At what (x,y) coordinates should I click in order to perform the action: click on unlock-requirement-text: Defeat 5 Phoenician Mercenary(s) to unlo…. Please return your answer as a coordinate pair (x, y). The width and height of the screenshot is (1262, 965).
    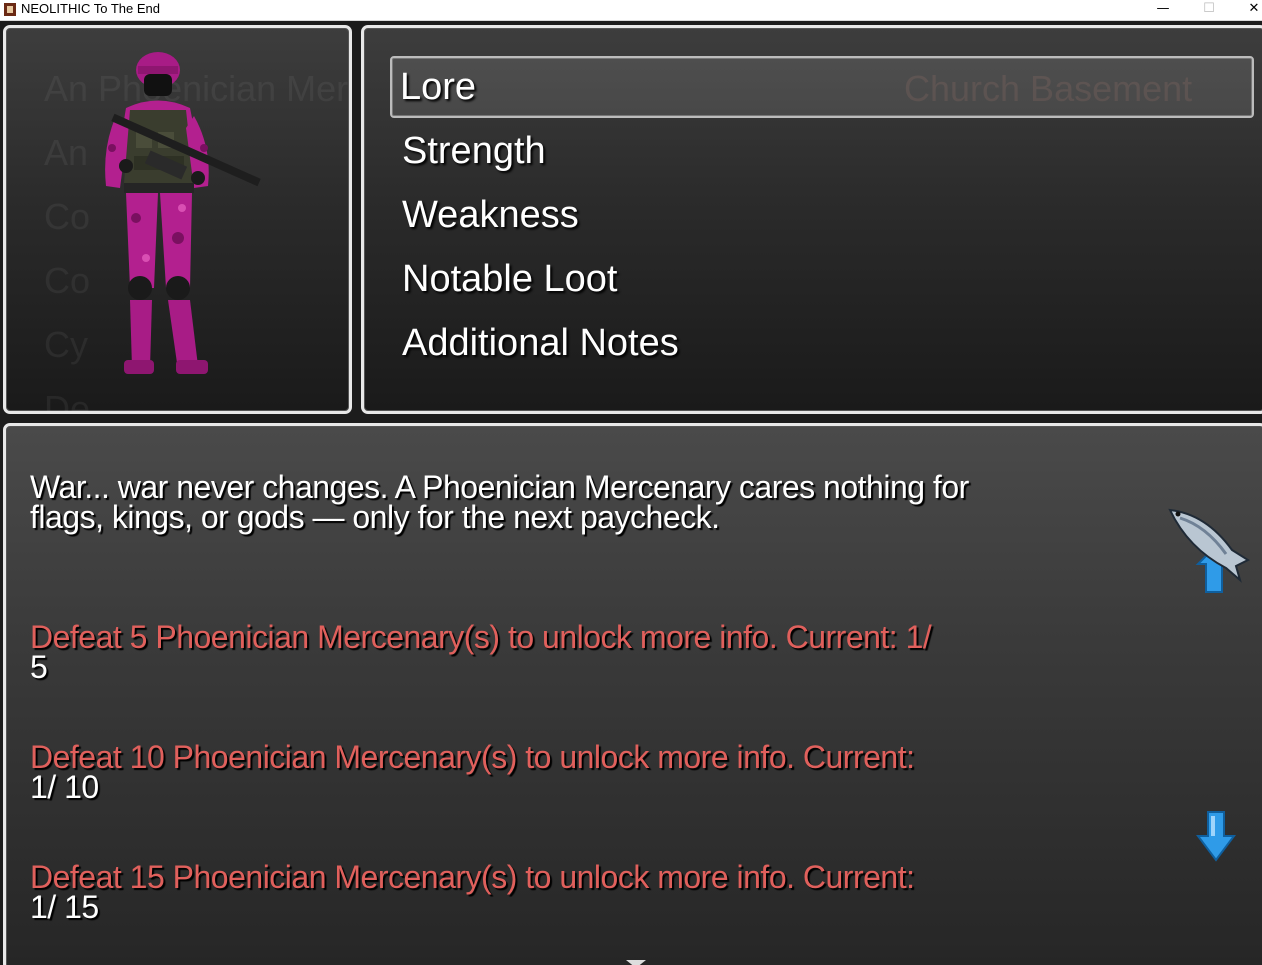
    Looking at the image, I should click on (481, 637).